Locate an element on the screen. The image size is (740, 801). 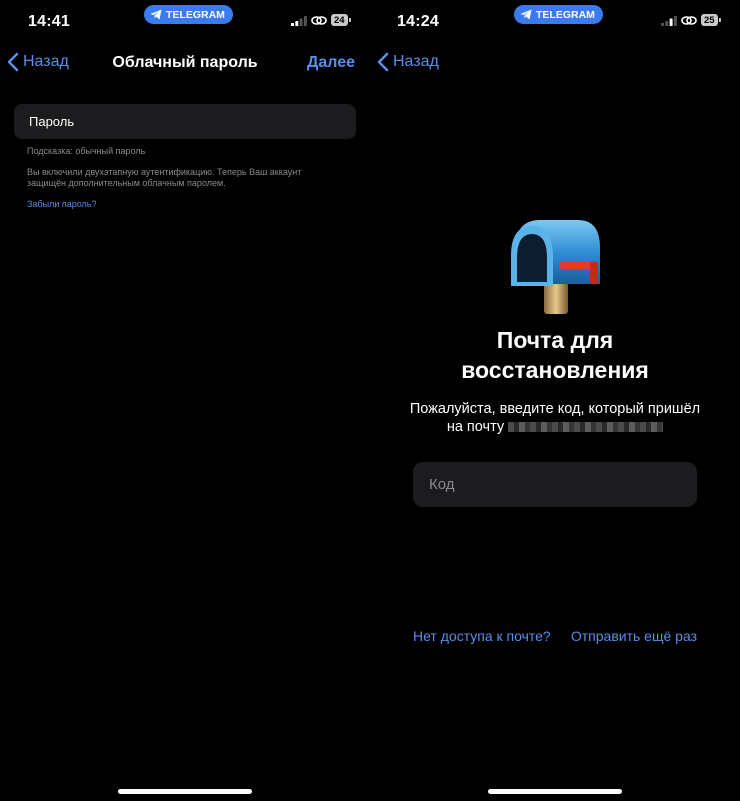
chevron-left-icon is located at coordinates (383, 62).